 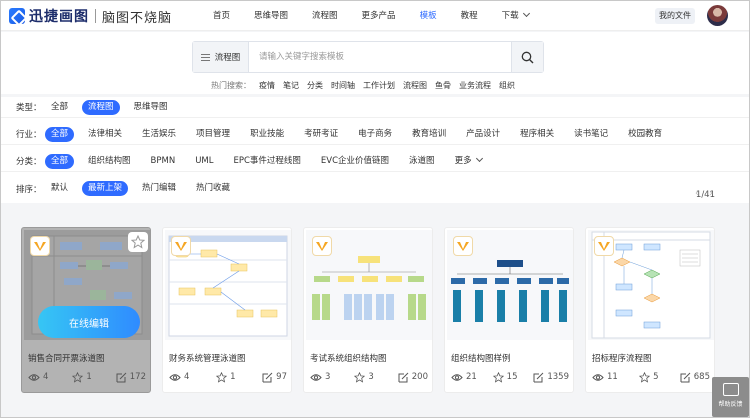 I want to click on nav-item-download: 下载, so click(x=515, y=16).